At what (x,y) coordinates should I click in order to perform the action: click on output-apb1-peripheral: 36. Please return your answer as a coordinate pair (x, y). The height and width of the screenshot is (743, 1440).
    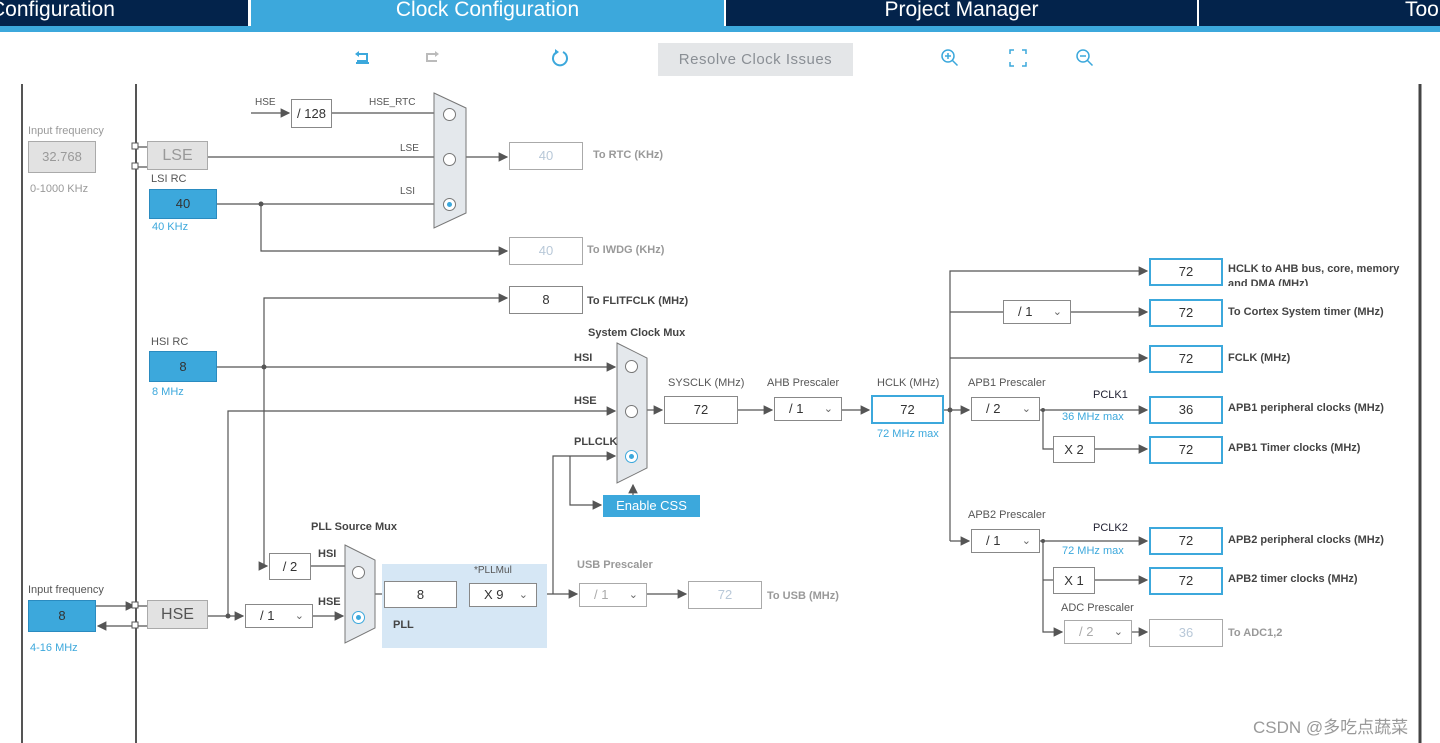
    Looking at the image, I should click on (1186, 410).